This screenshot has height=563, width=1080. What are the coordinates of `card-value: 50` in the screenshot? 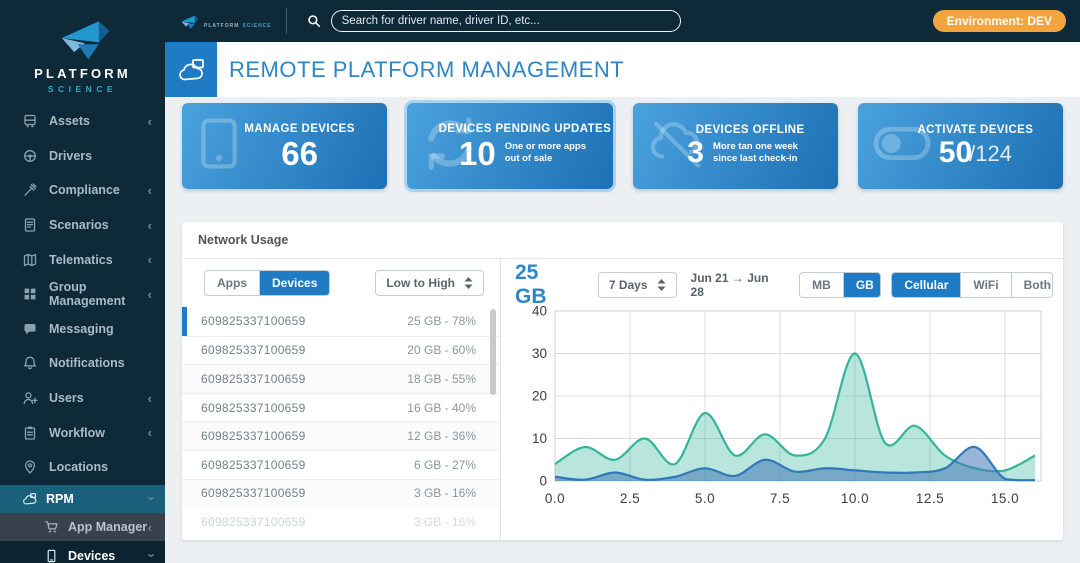 It's located at (955, 152).